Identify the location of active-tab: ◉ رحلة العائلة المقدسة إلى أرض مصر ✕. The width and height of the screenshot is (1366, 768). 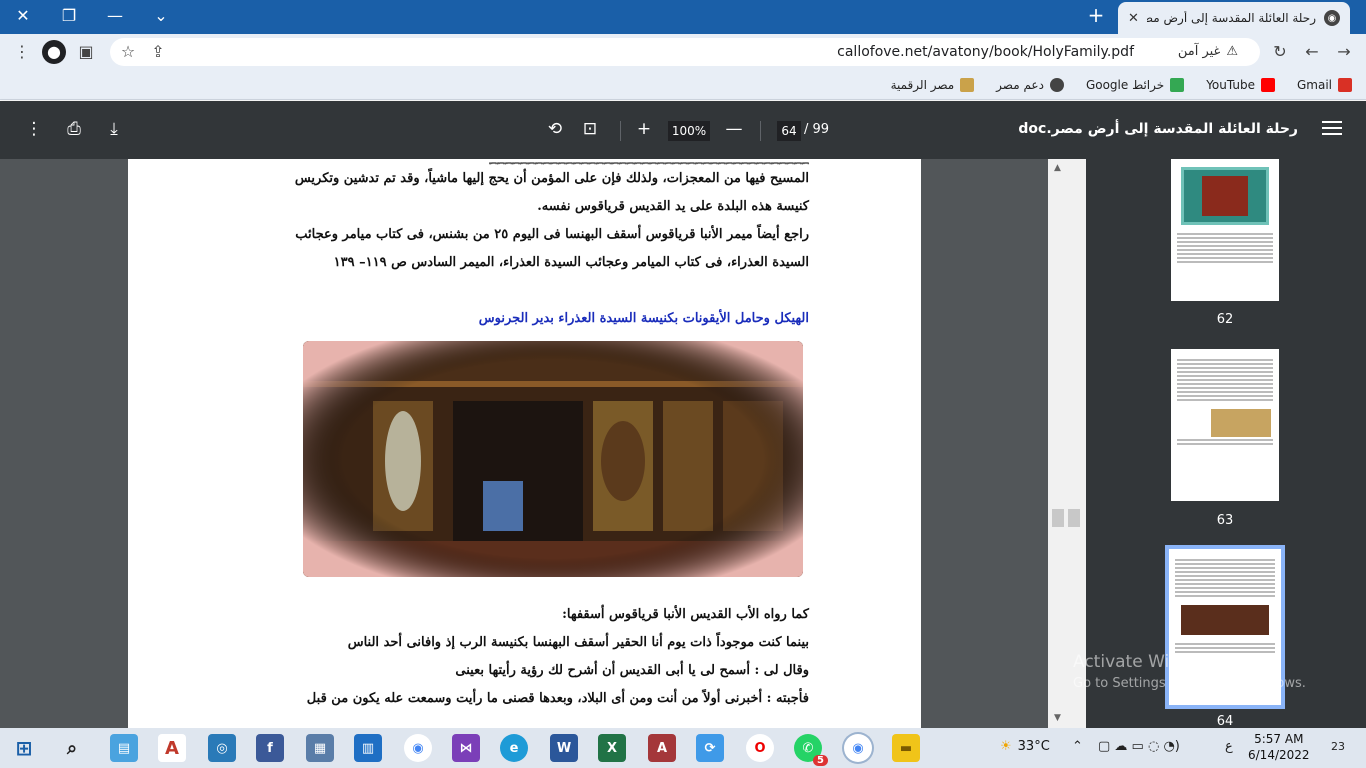
(1234, 18).